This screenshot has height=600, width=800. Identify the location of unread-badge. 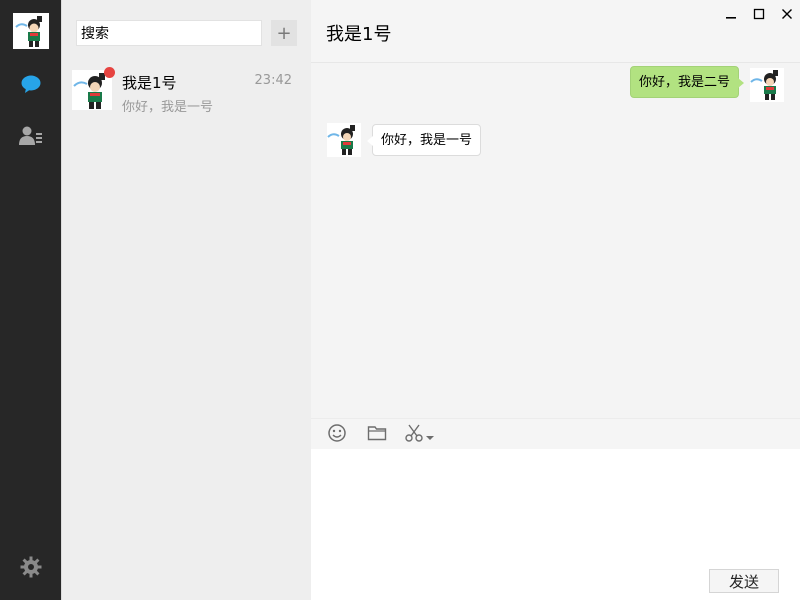
(109, 72).